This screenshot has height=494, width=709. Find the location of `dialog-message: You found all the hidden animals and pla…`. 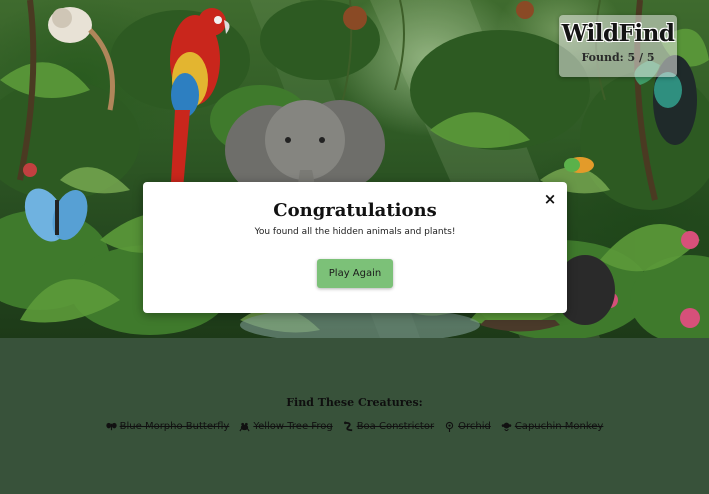

dialog-message: You found all the hidden animals and pla… is located at coordinates (355, 232).